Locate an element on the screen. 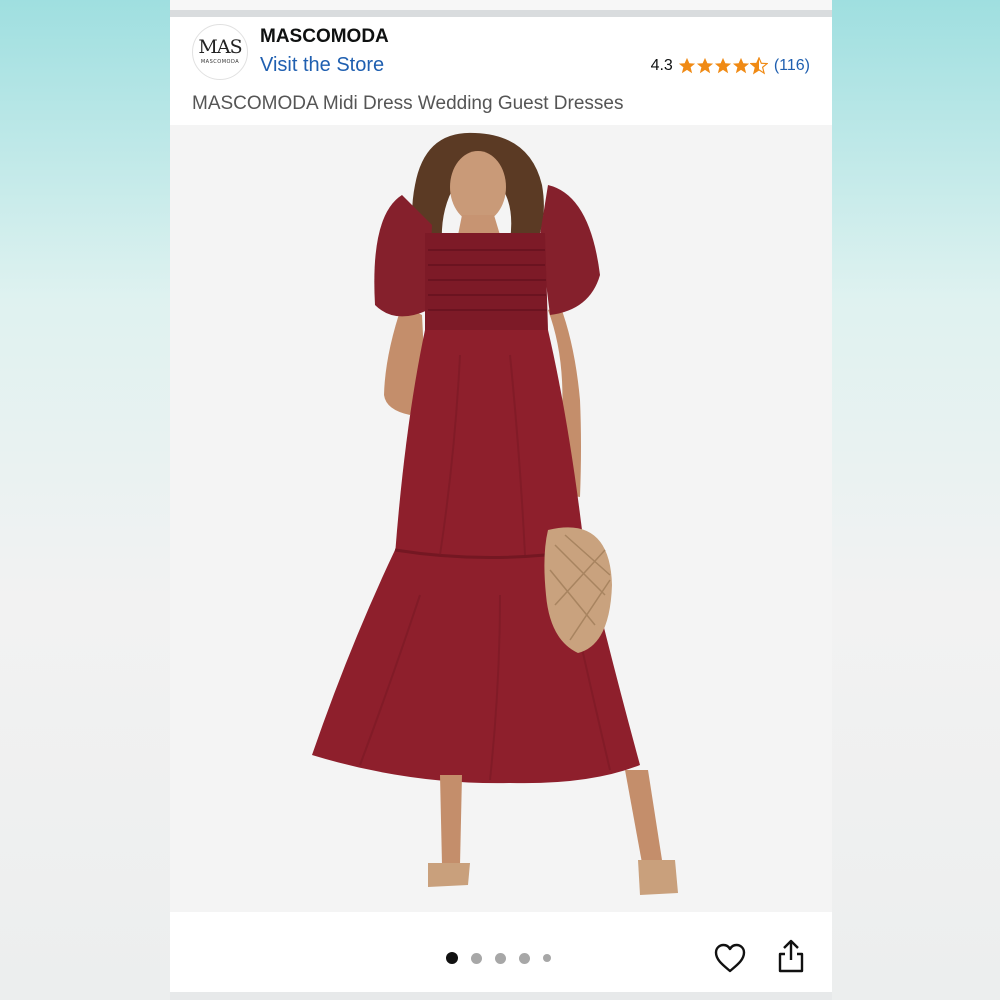 This screenshot has height=1000, width=1000. carousel-dot-active is located at coordinates (452, 958).